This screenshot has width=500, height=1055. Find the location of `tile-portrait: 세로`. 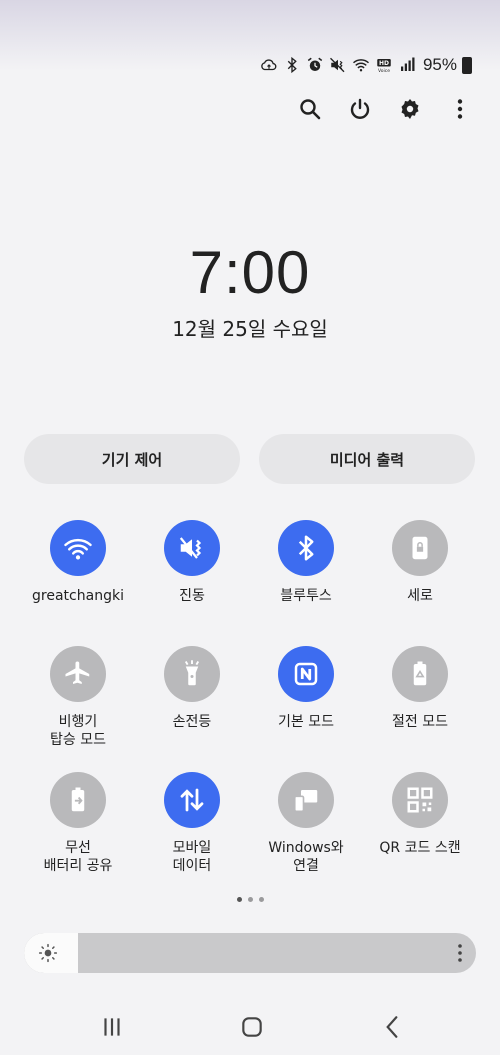

tile-portrait: 세로 is located at coordinates (420, 562).